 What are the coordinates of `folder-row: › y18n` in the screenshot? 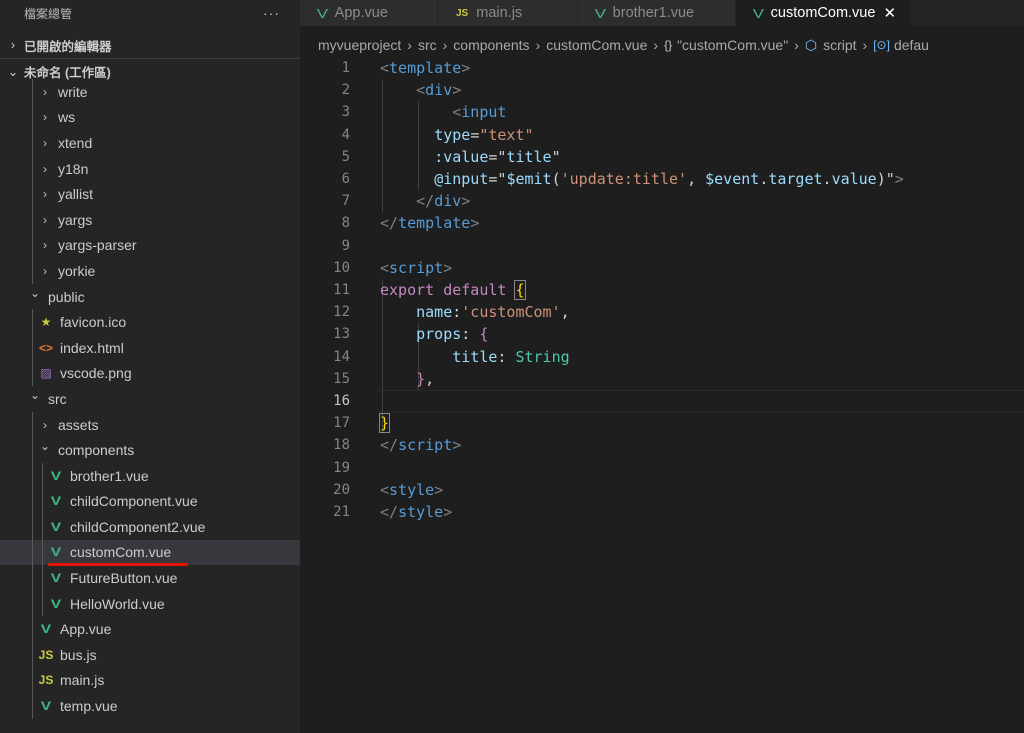 It's located at (150, 168).